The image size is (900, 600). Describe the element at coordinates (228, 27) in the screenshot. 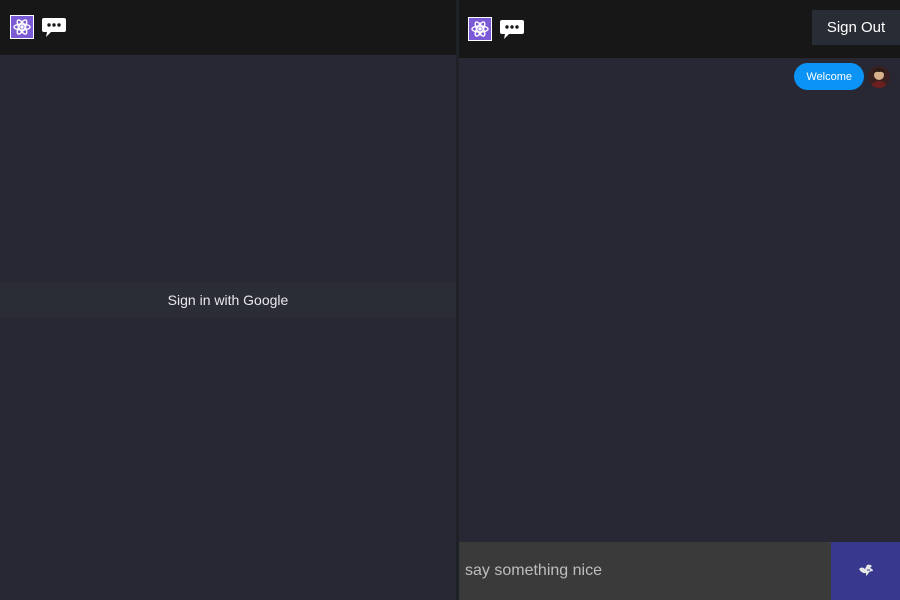

I see `app-header` at that location.